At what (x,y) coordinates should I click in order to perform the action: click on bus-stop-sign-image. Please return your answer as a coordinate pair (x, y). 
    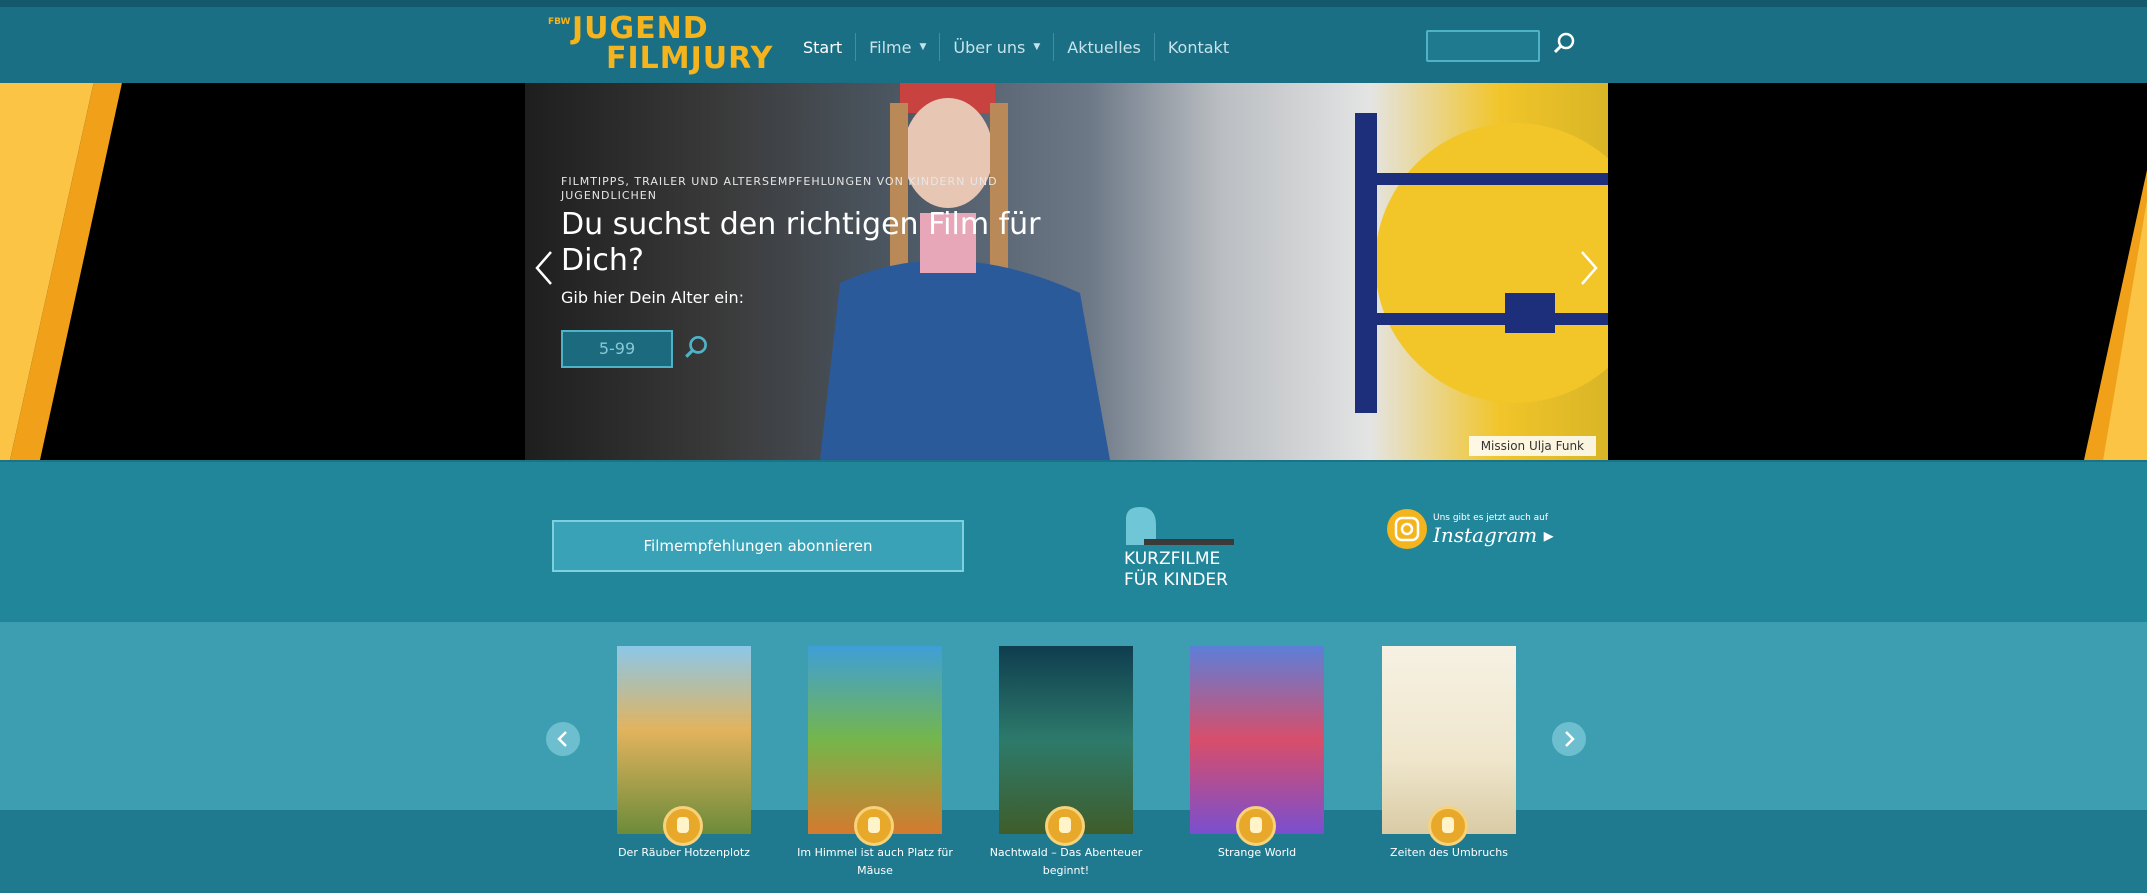
    Looking at the image, I should click on (1481, 263).